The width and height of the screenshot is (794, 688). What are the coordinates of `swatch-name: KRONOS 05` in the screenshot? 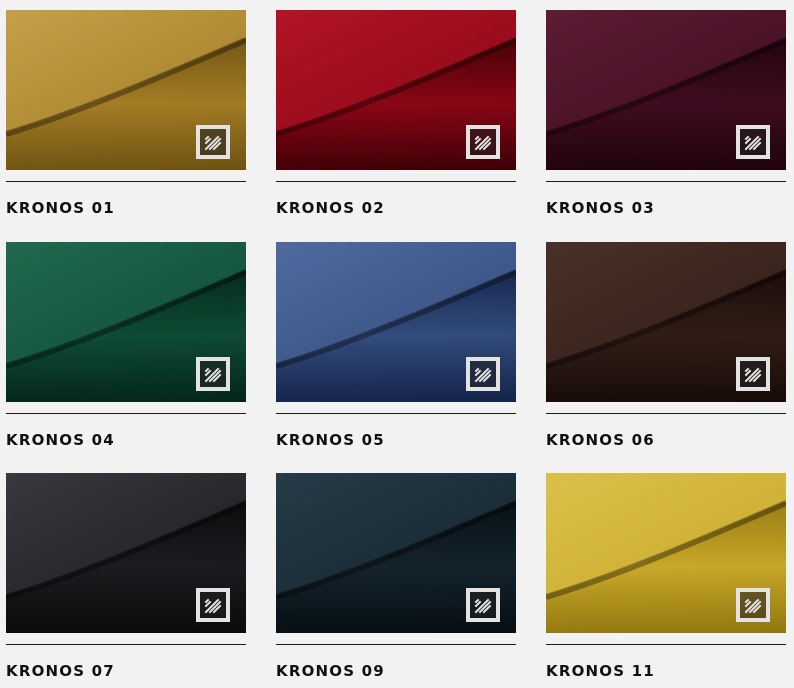 It's located at (330, 440).